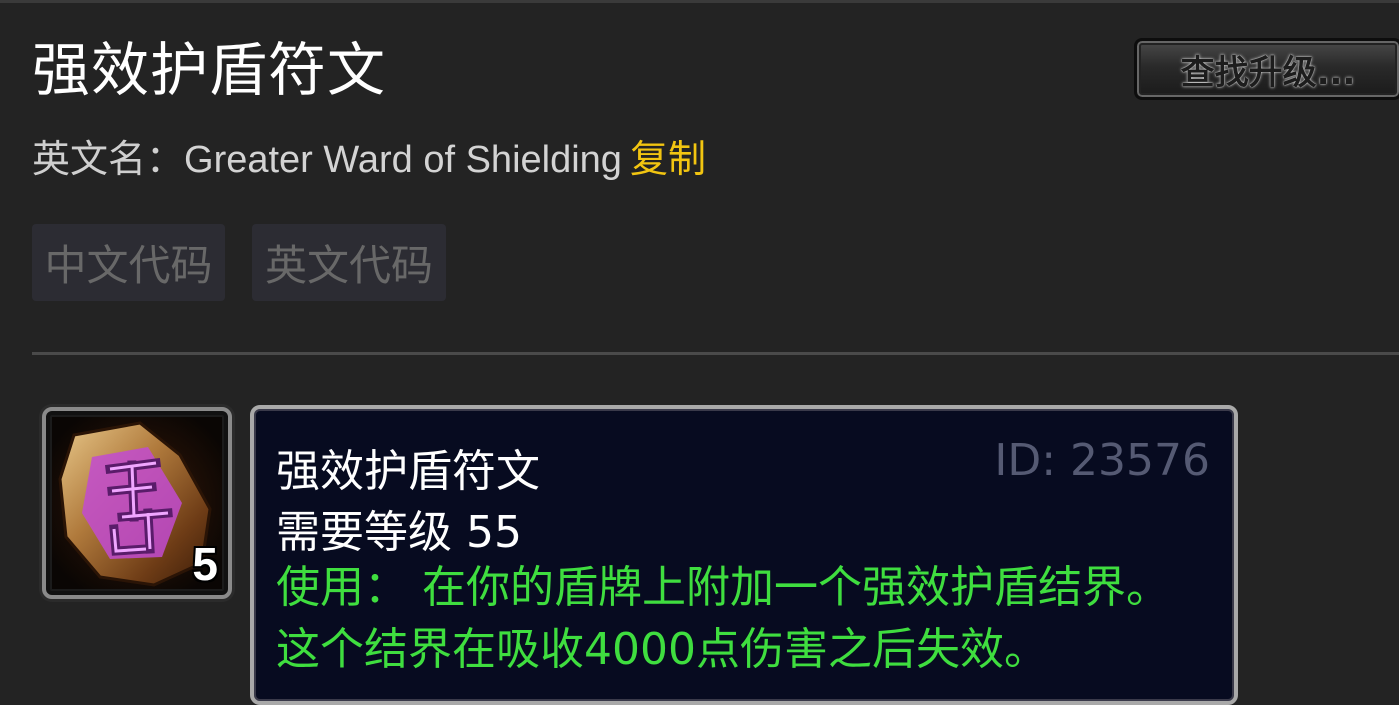  What do you see at coordinates (137, 503) in the screenshot?
I see `item-icon-frame: 5` at bounding box center [137, 503].